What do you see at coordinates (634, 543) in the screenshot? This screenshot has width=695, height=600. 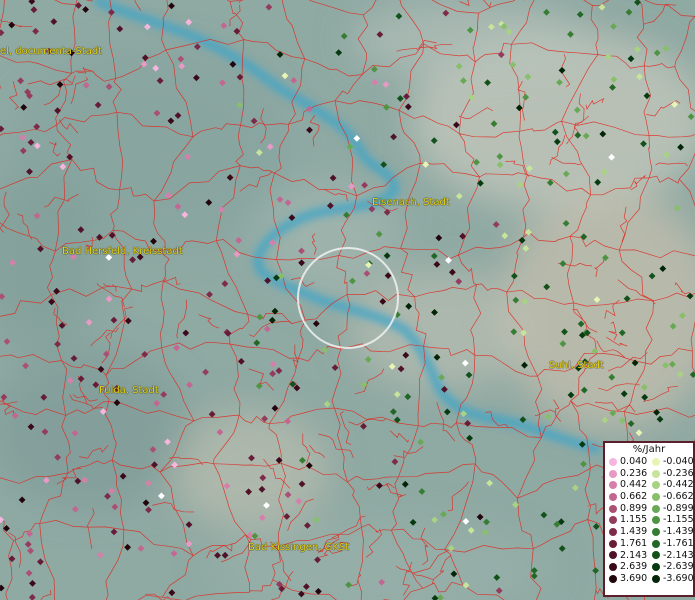 I see `legend-value: 1.761` at bounding box center [634, 543].